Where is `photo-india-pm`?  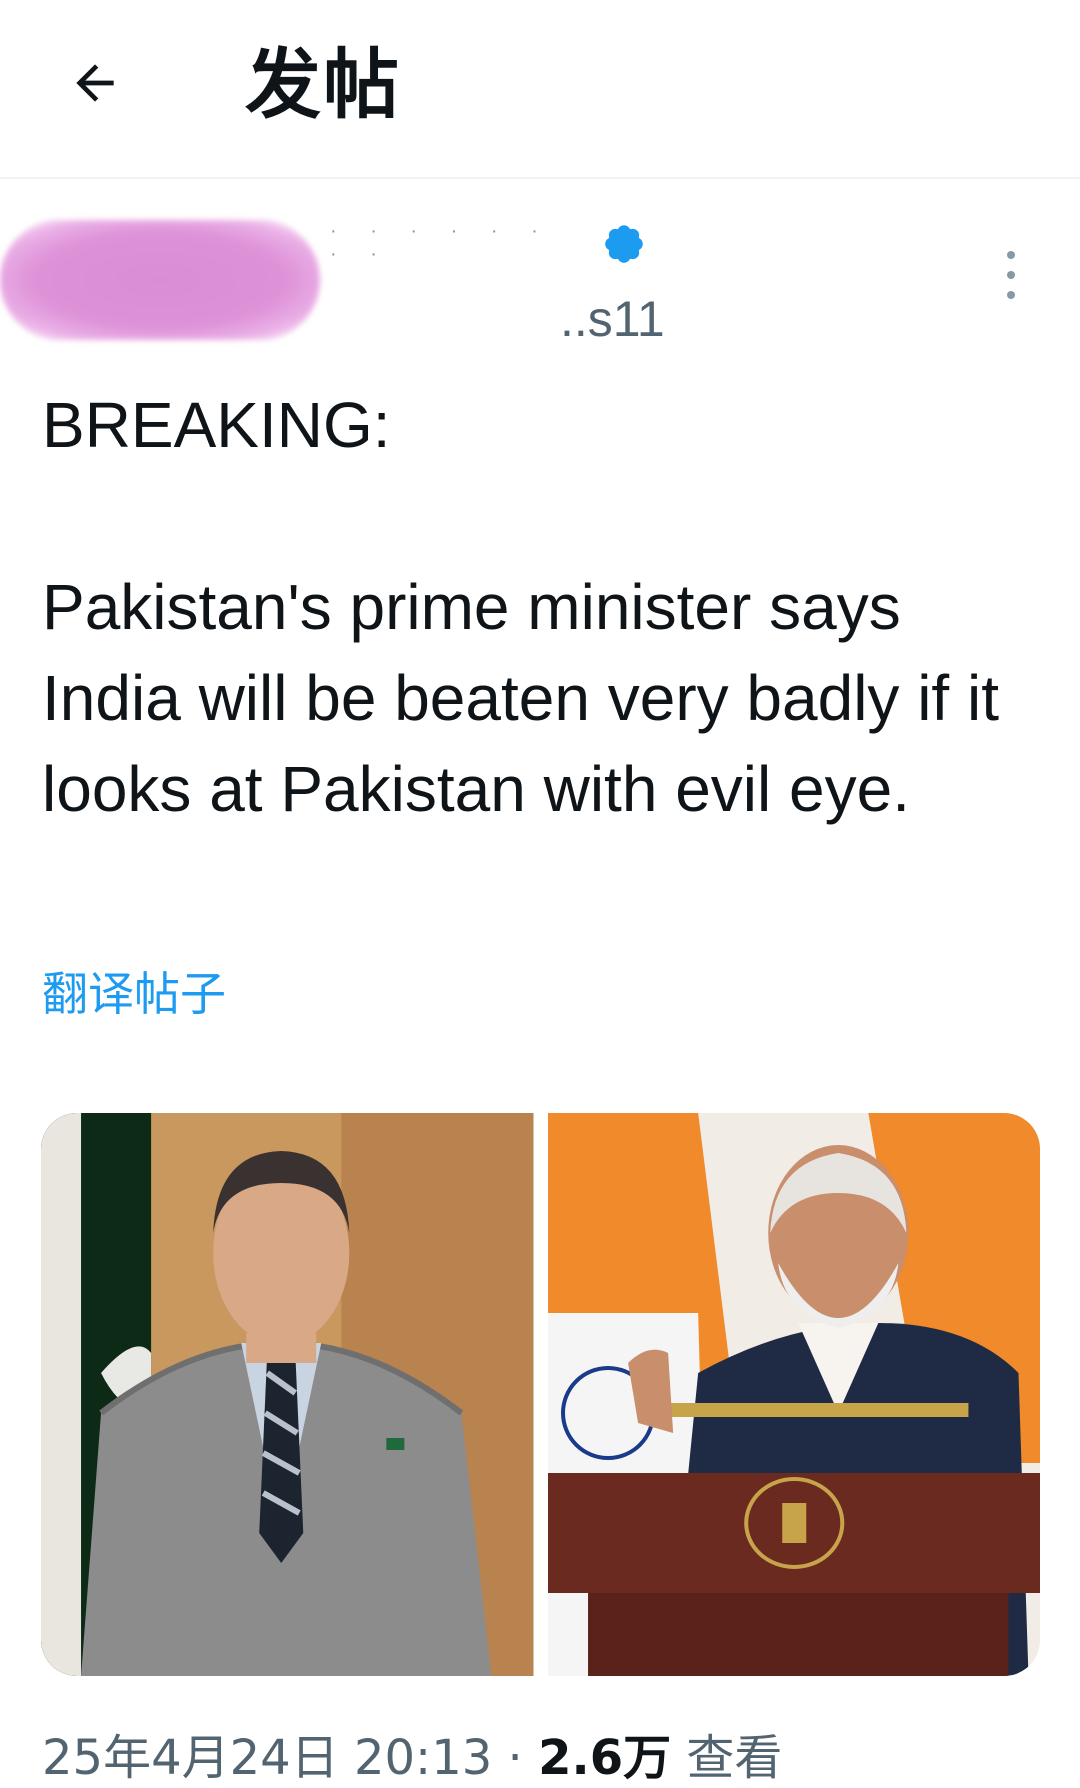 photo-india-pm is located at coordinates (793, 1394).